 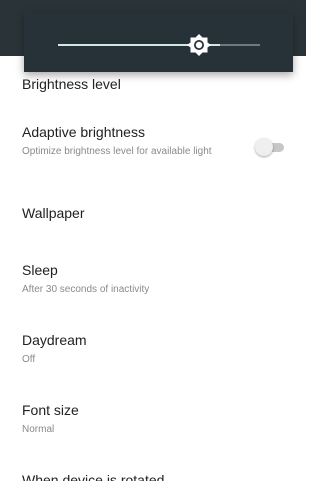 What do you see at coordinates (83, 132) in the screenshot?
I see `setting-title: Adaptive brightness` at bounding box center [83, 132].